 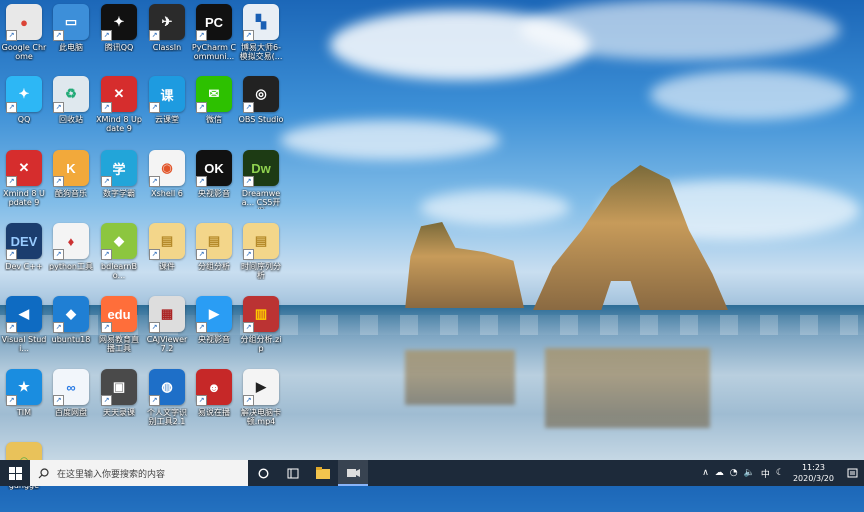 I want to click on desktop-shortcut: ♻ ↗ 回收站, so click(x=71, y=111).